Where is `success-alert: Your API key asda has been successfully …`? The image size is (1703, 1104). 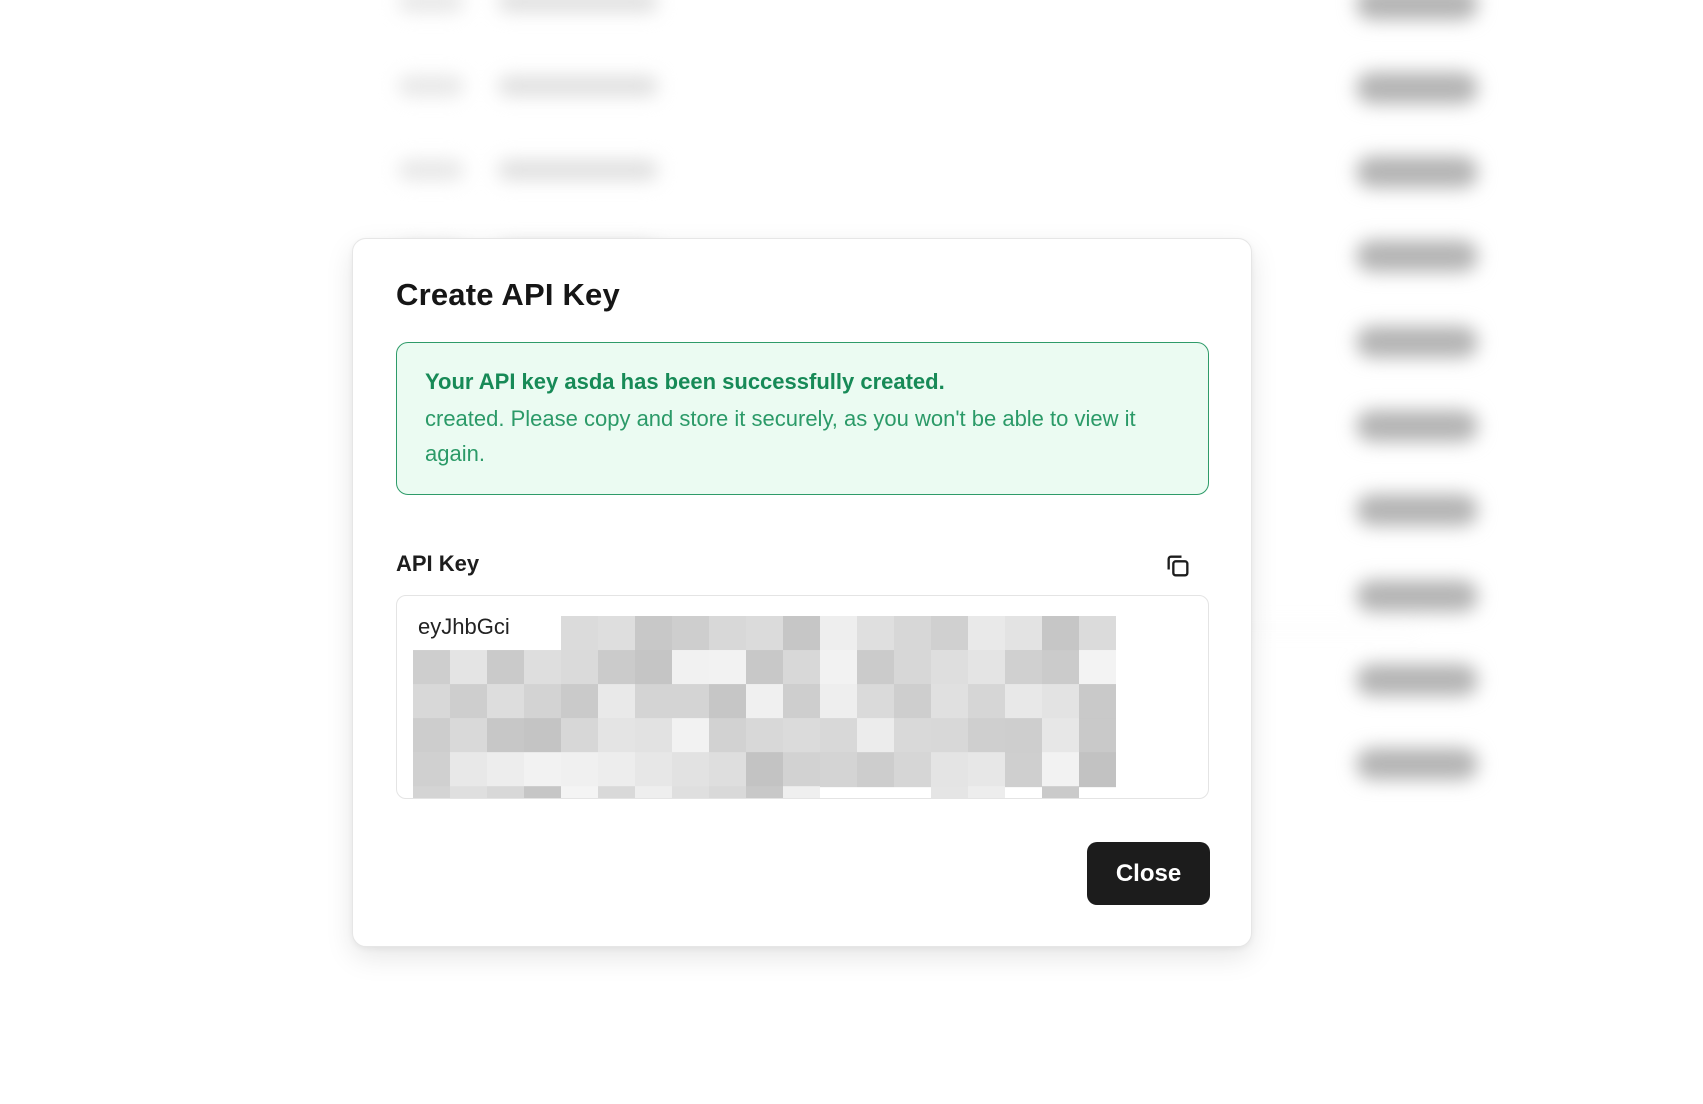
success-alert: Your API key asda has been successfully … is located at coordinates (802, 418).